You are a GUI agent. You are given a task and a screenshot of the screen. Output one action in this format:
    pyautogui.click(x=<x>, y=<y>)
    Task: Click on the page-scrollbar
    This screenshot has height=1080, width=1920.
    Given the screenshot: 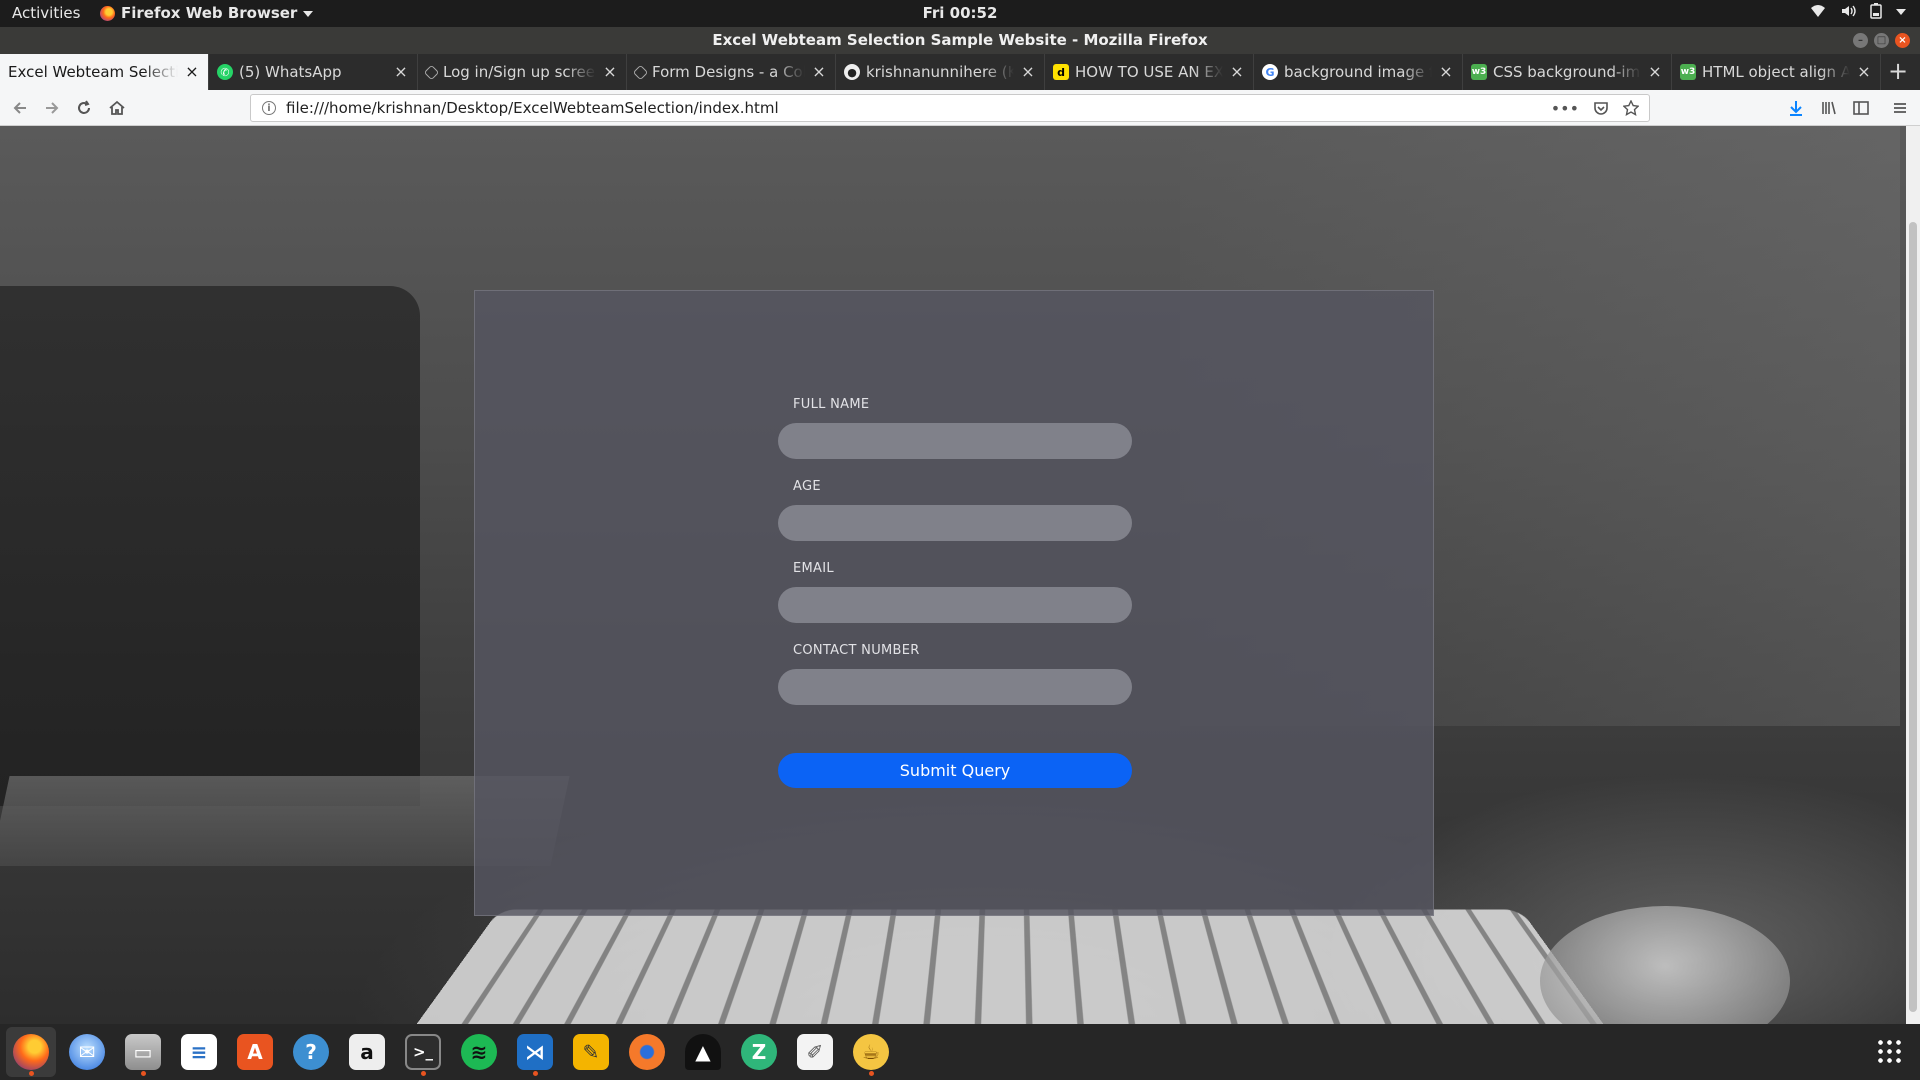 What is the action you would take?
    pyautogui.click(x=1913, y=575)
    